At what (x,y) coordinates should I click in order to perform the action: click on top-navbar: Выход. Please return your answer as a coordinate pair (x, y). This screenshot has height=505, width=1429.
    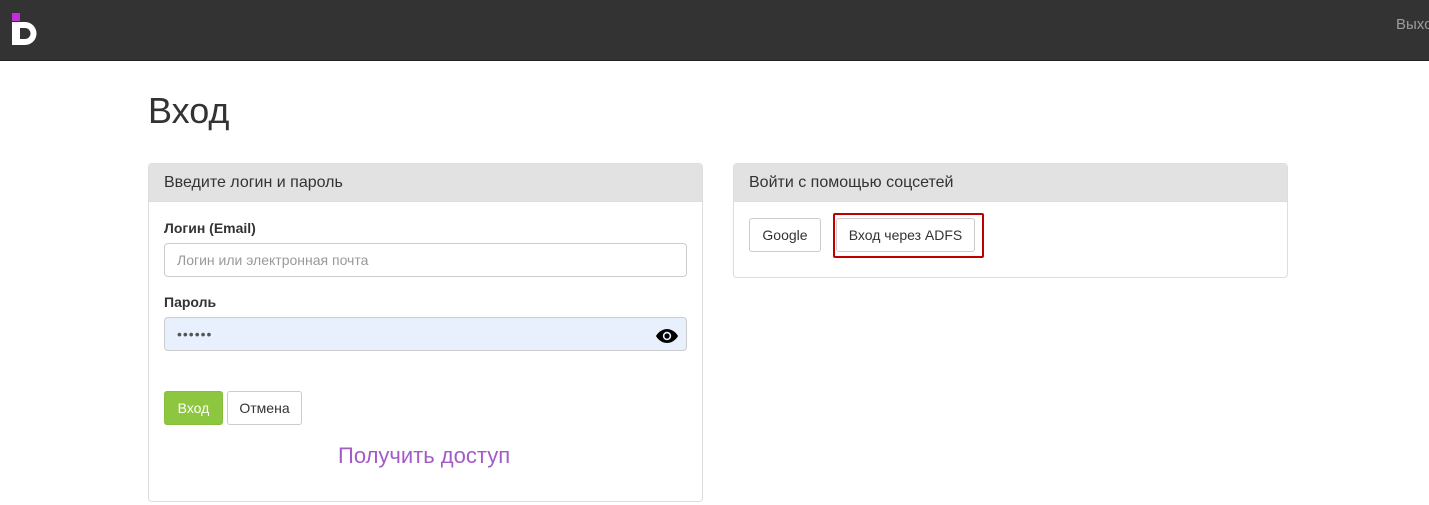
    Looking at the image, I should click on (714, 30).